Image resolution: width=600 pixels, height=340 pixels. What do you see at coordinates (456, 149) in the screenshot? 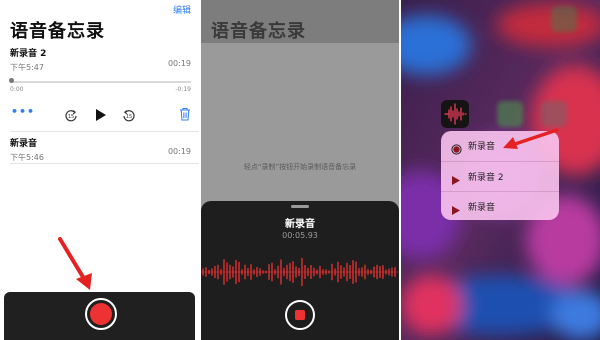
I see `record-circle-icon` at bounding box center [456, 149].